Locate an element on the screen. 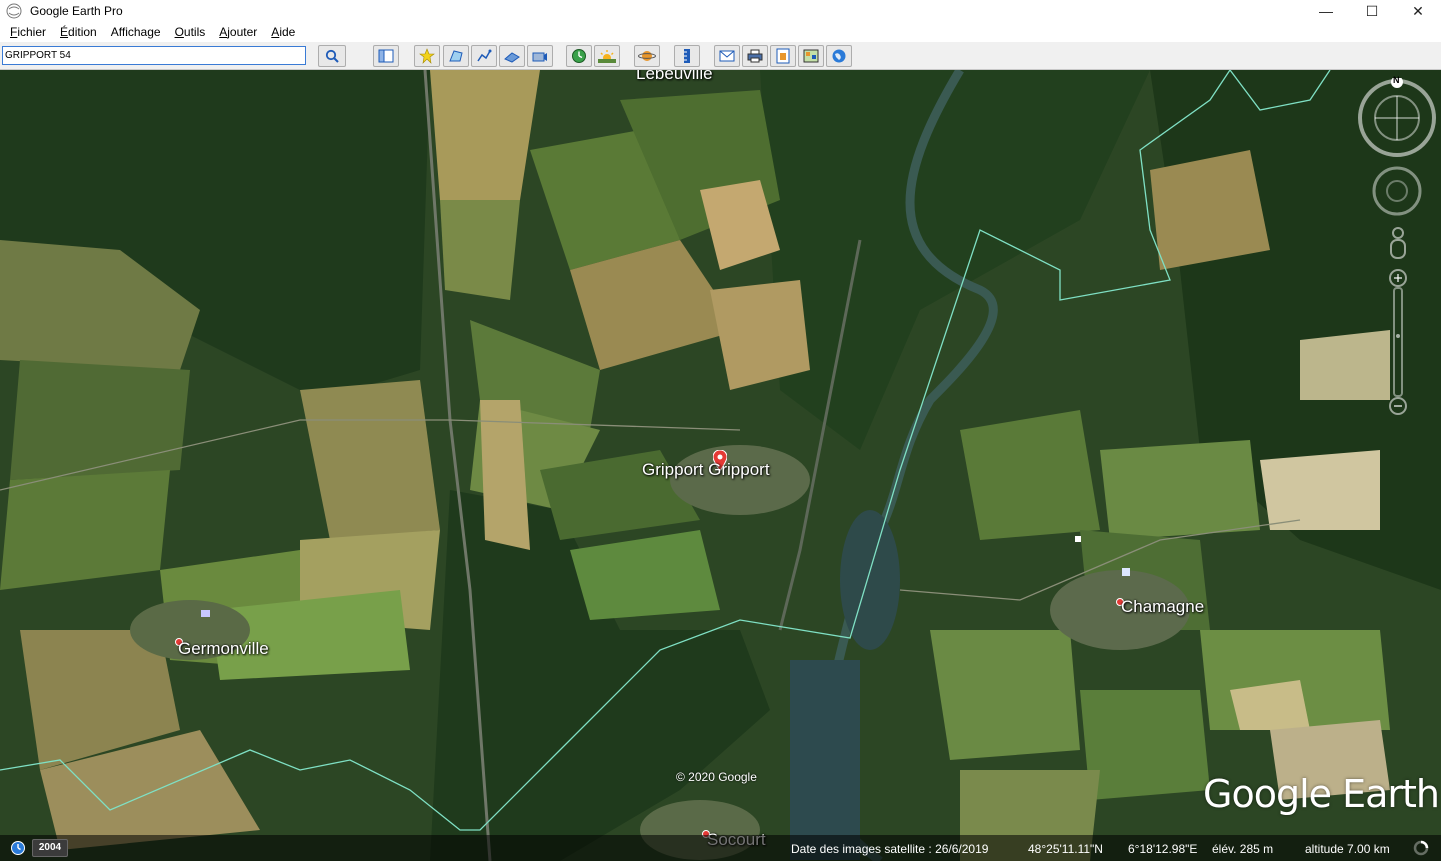 The image size is (1441, 861). sidebar-toggle-button is located at coordinates (386, 56).